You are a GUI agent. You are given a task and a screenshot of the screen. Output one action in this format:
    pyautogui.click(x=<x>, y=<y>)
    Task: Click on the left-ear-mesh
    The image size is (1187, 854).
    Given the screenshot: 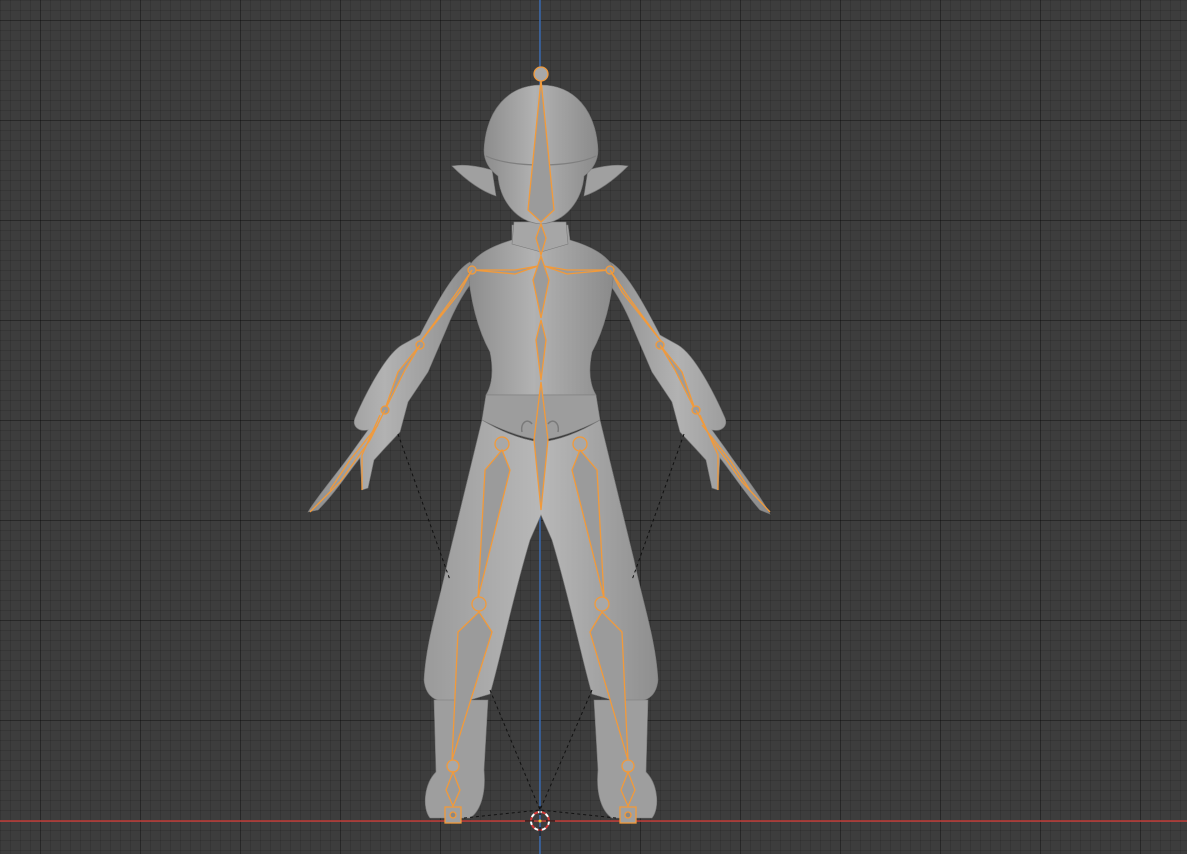 What is the action you would take?
    pyautogui.click(x=474, y=180)
    